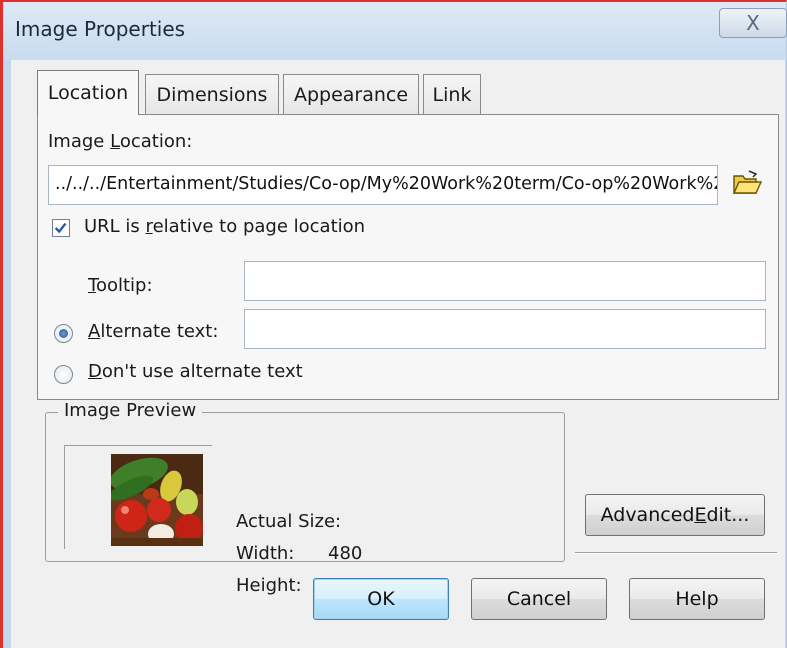  I want to click on tab-link: Link, so click(452, 94).